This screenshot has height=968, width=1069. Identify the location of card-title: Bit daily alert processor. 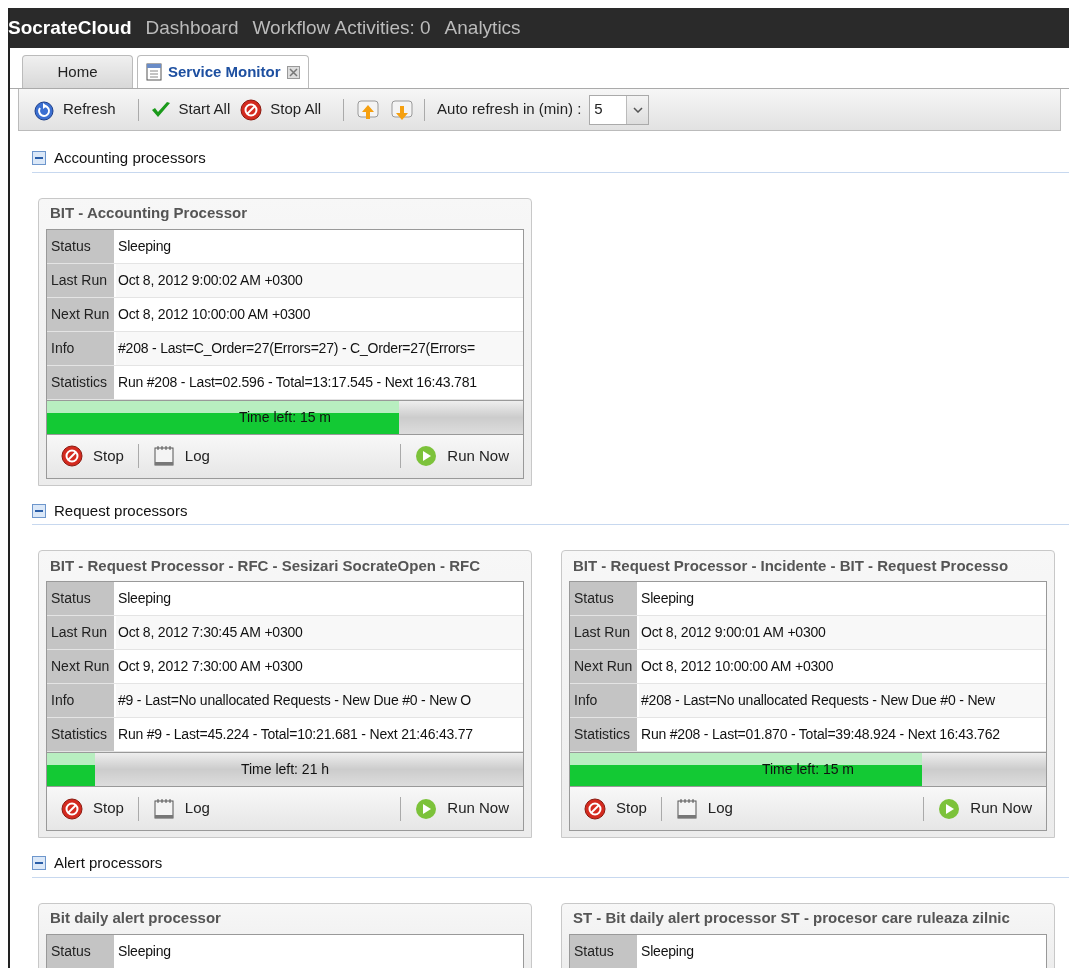
(135, 918).